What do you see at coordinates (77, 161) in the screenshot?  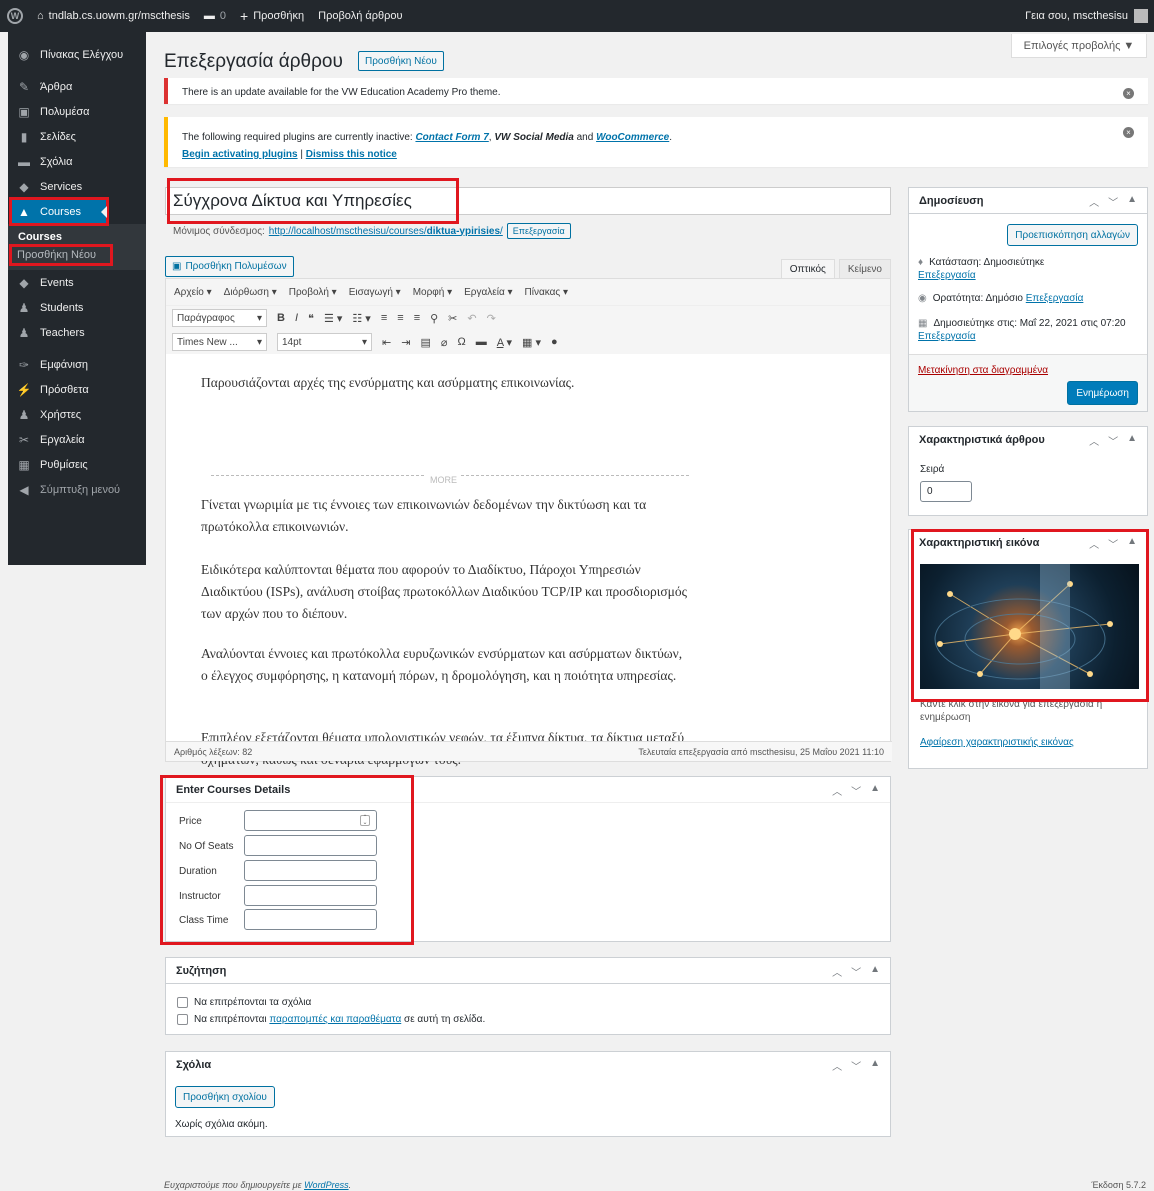 I see `menu-comments: ▬ Σχόλια` at bounding box center [77, 161].